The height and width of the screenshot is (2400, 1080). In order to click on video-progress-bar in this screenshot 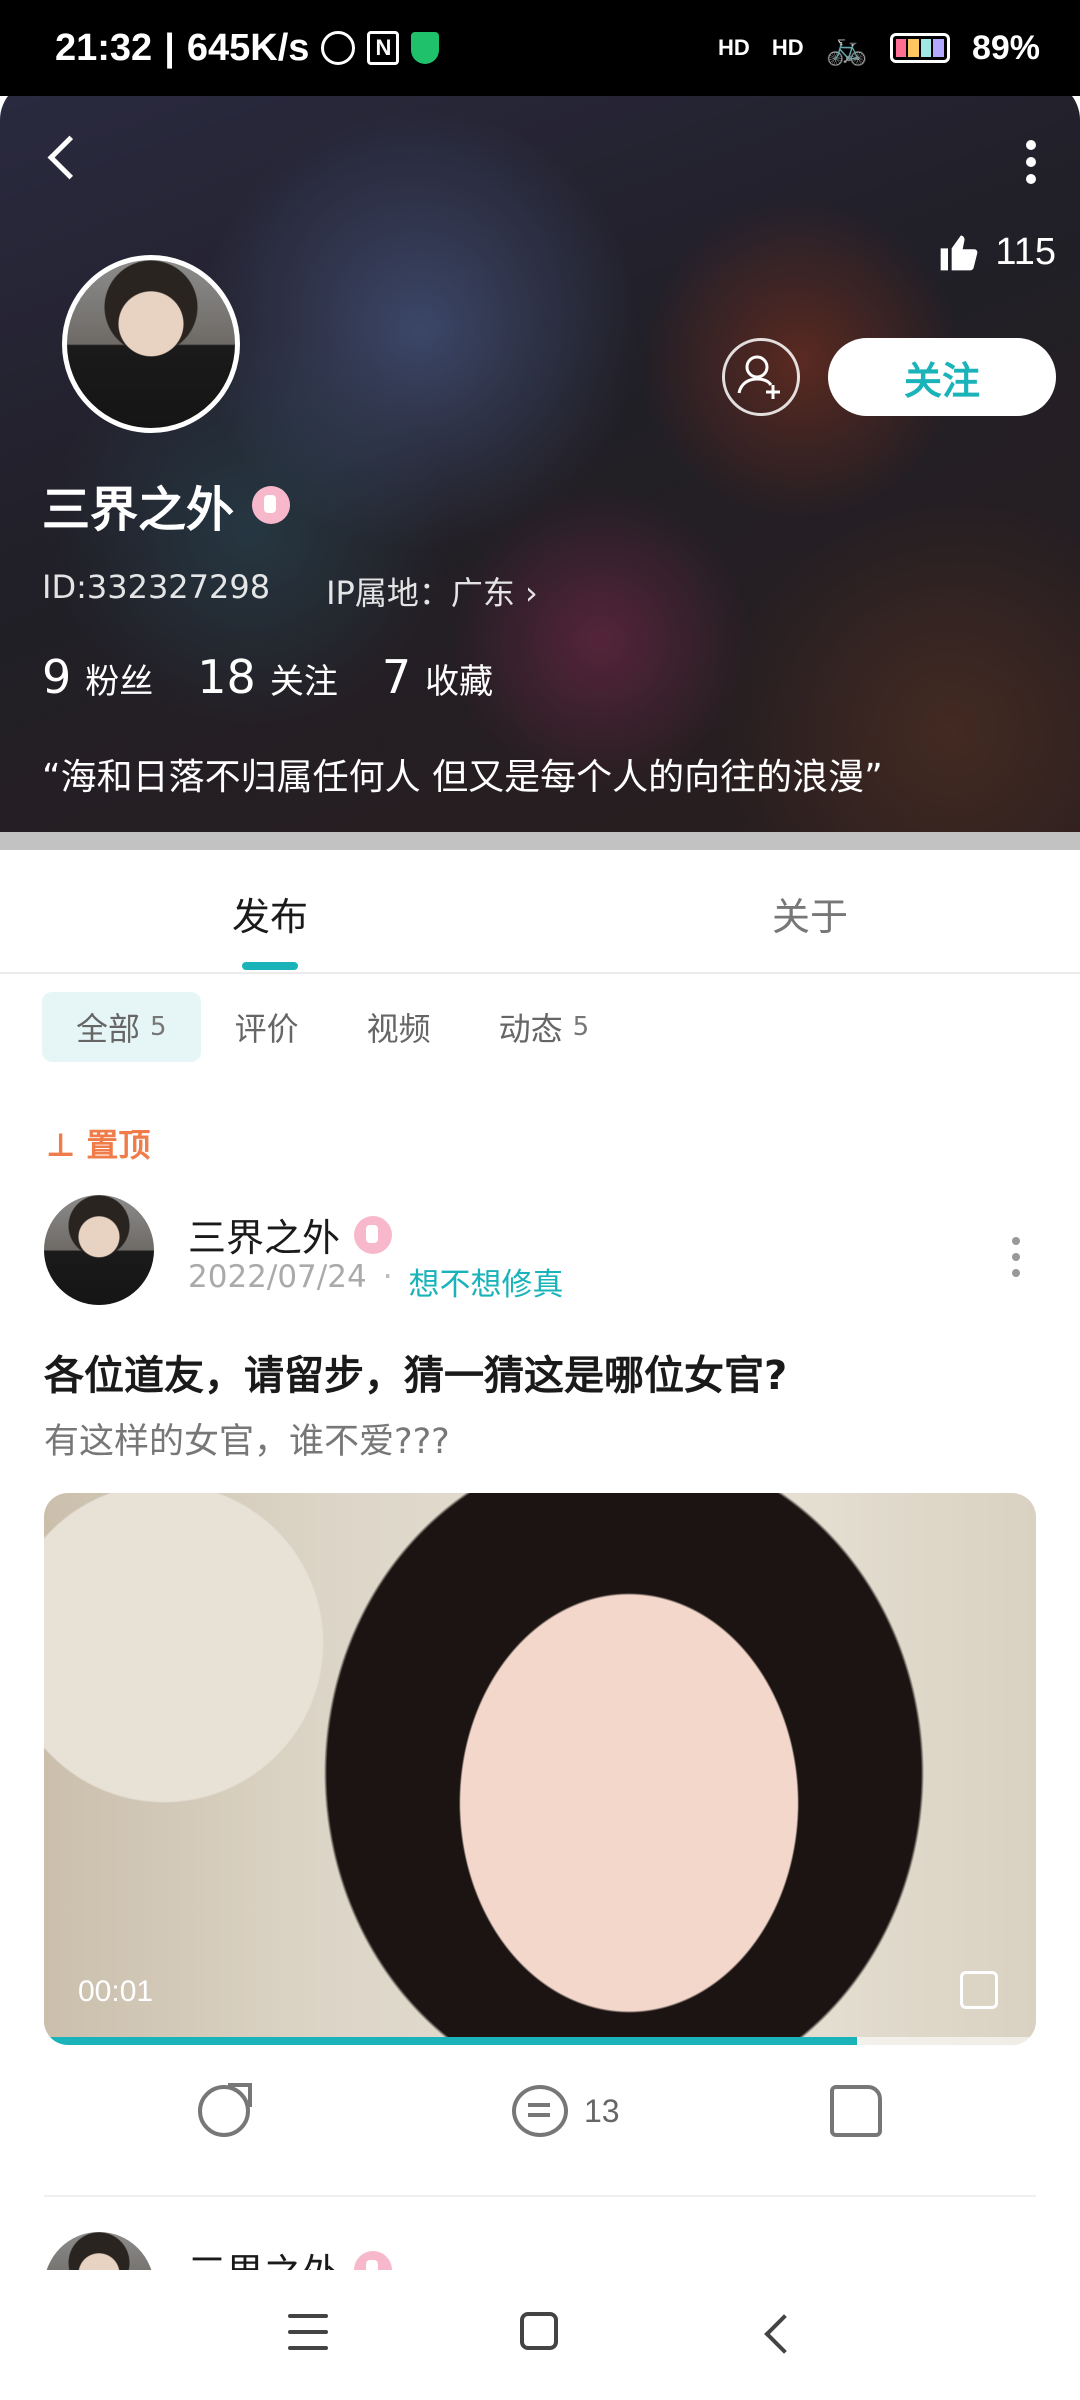, I will do `click(540, 2041)`.